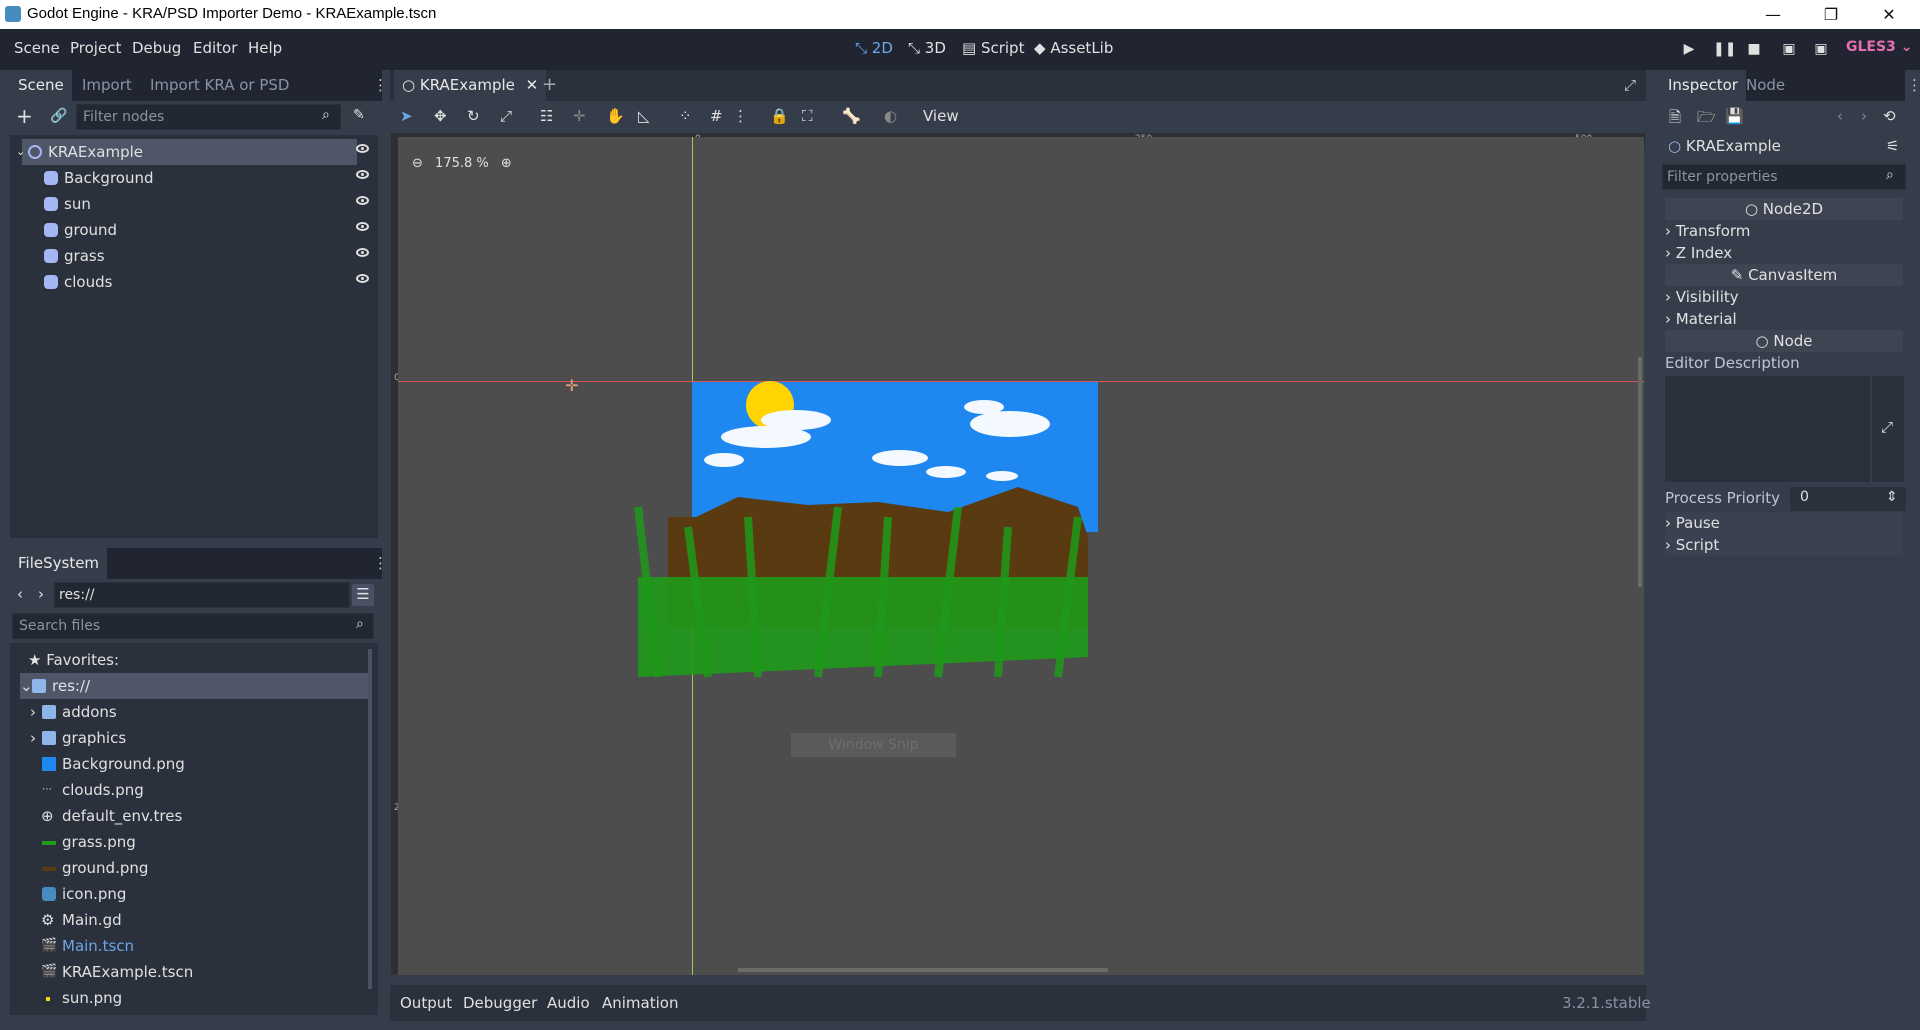 The image size is (1920, 1030). Describe the element at coordinates (1784, 231) in the screenshot. I see `group-transform: › Transform` at that location.